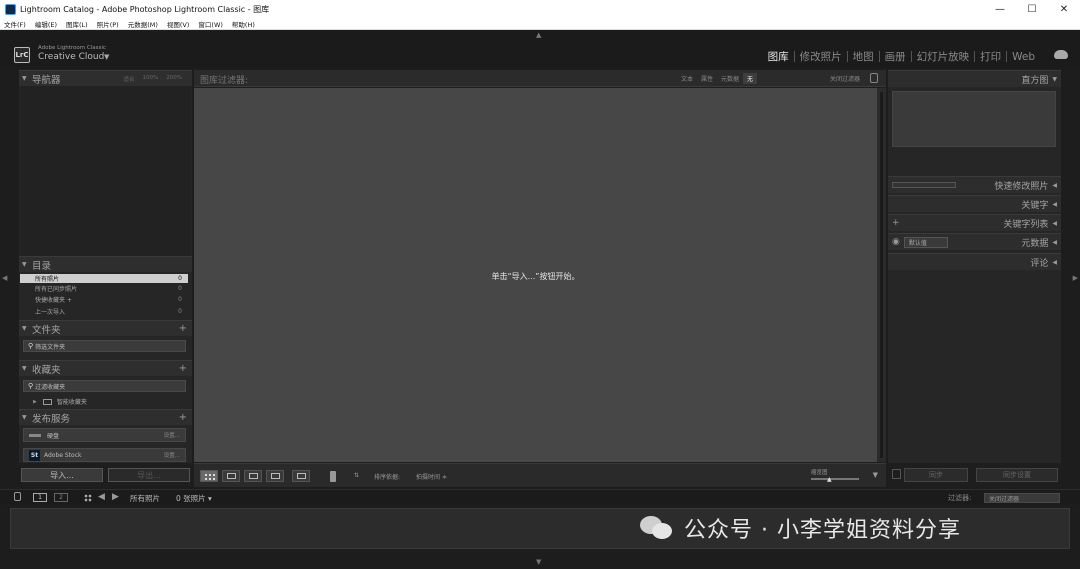 Image resolution: width=1080 pixels, height=569 pixels. Describe the element at coordinates (896, 242) in the screenshot. I see `eye-icon: ◉` at that location.